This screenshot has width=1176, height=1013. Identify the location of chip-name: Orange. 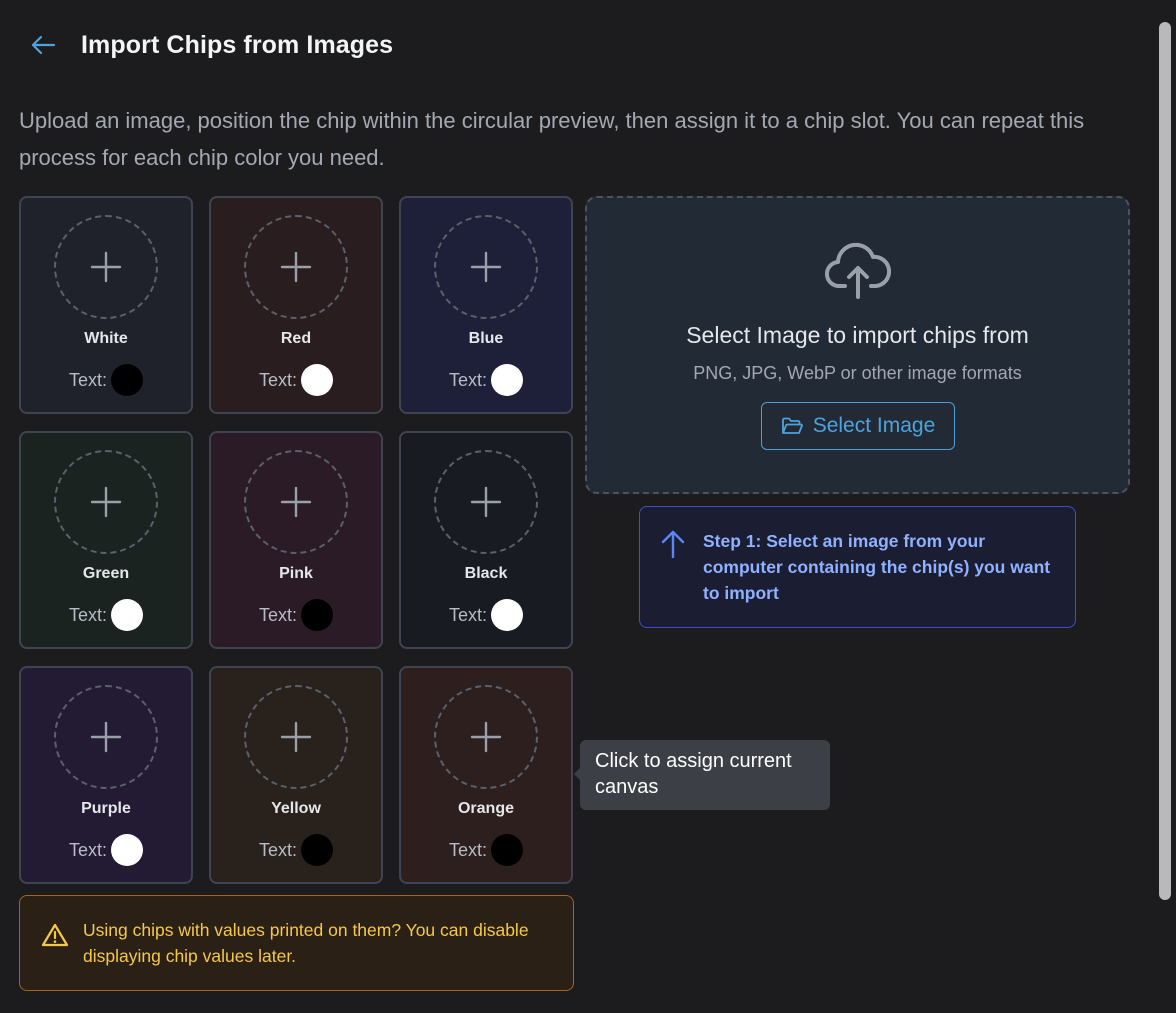
(485, 808).